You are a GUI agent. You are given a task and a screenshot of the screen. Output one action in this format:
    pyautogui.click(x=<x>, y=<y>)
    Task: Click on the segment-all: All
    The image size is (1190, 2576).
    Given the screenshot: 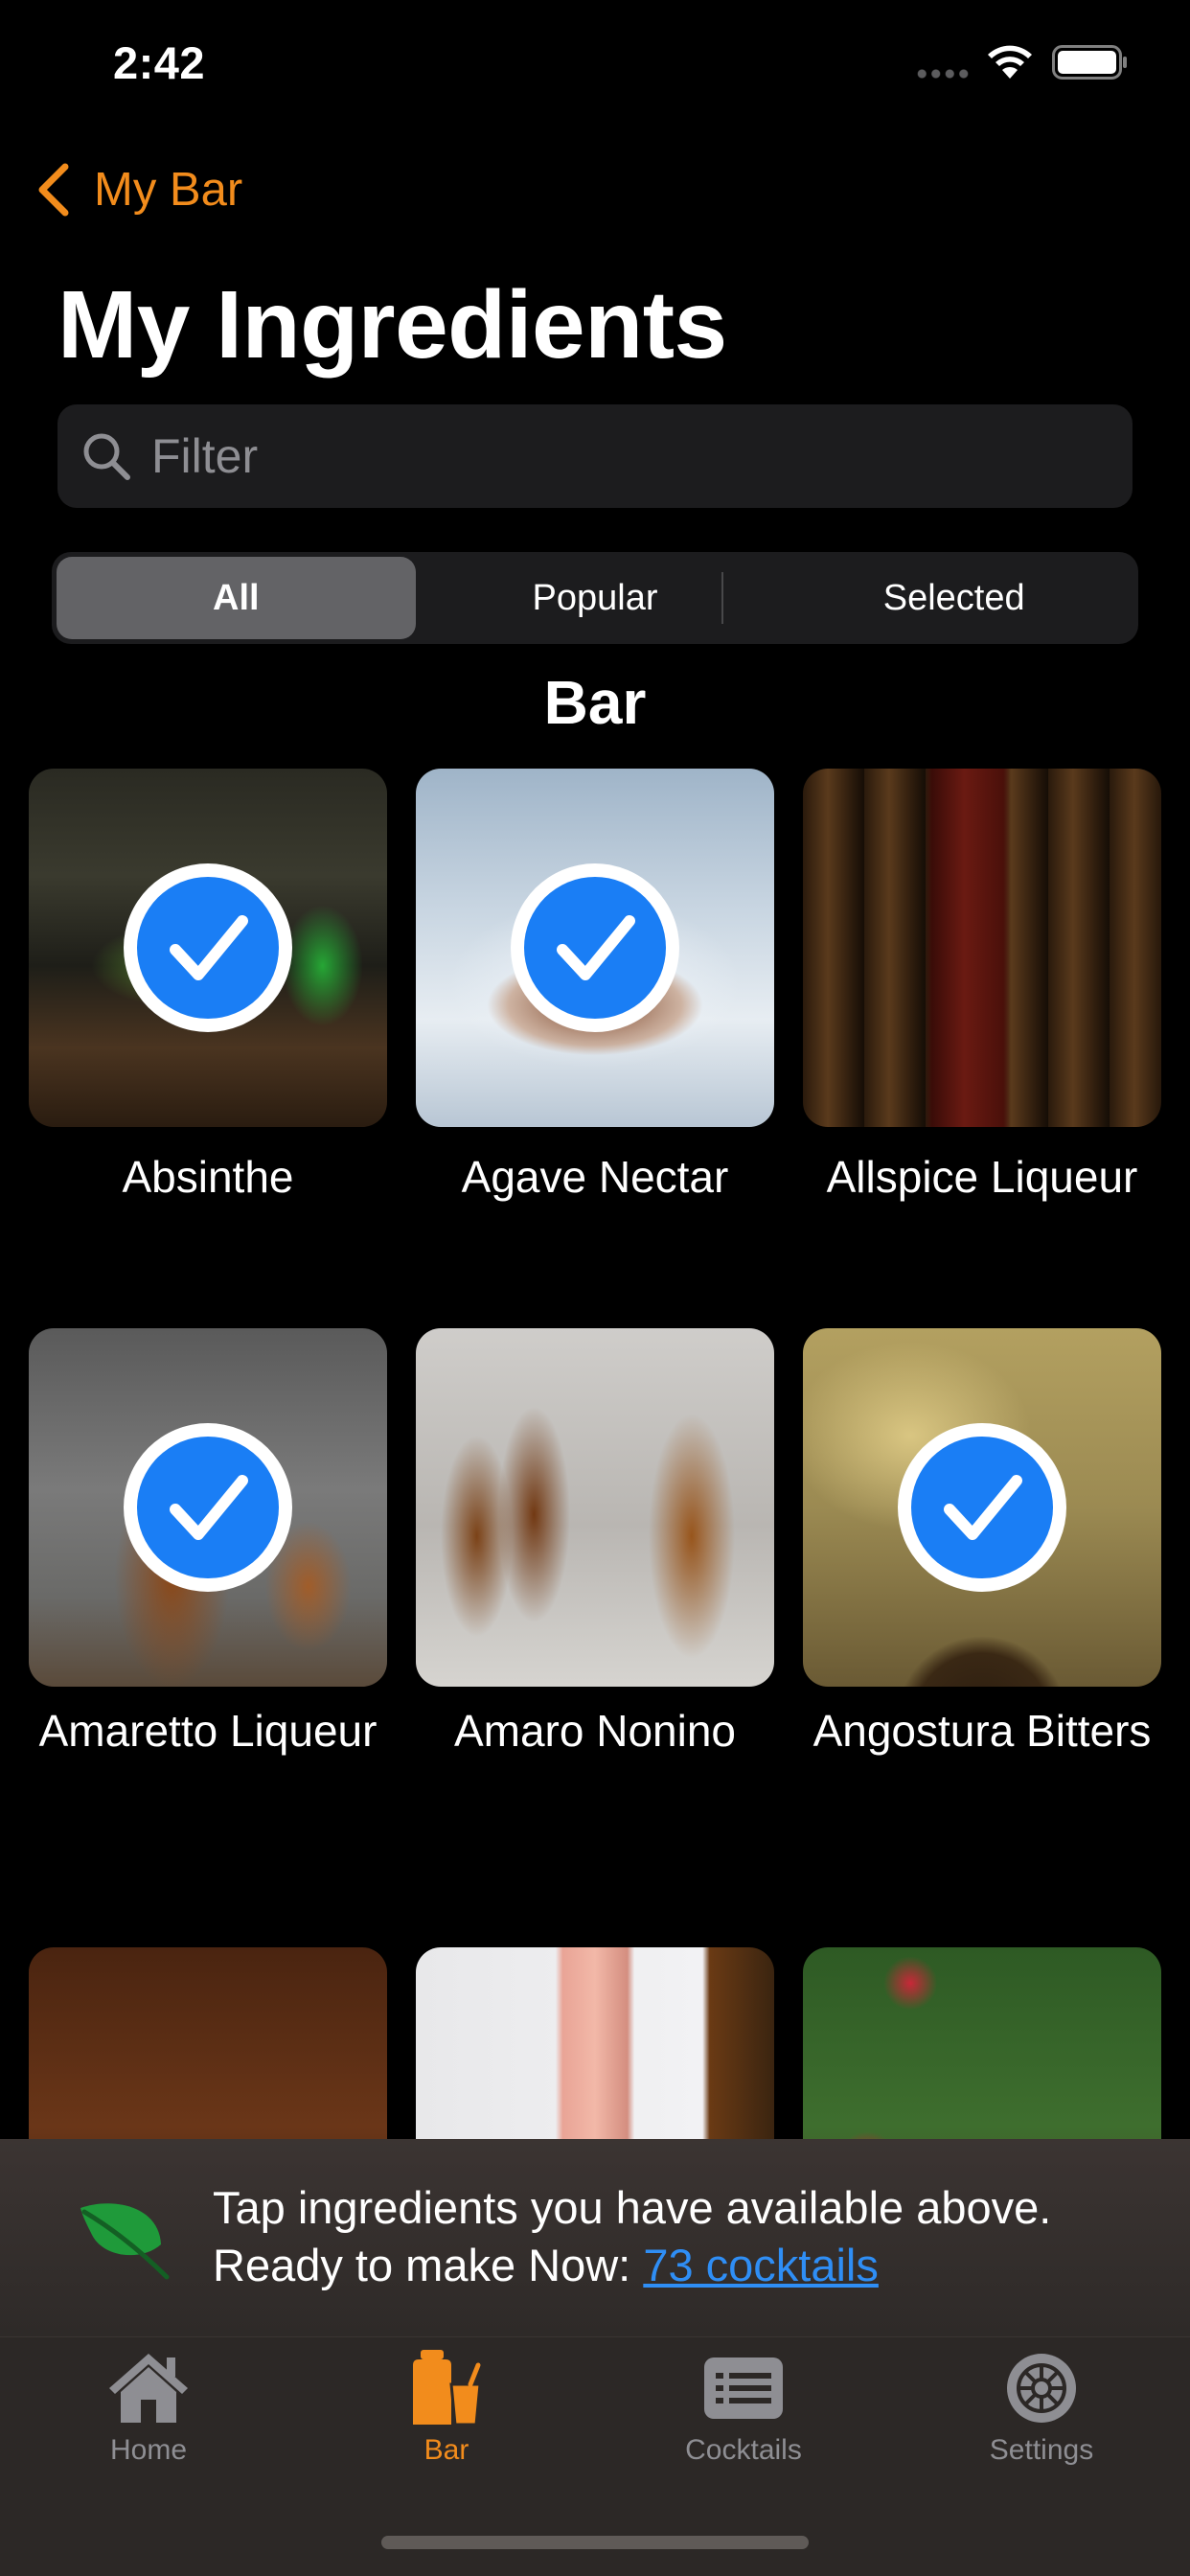 What is the action you would take?
    pyautogui.click(x=237, y=598)
    